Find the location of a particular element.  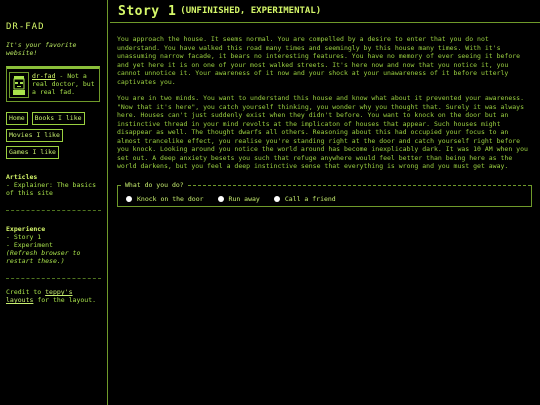

articles-list: - Explainer: The basics of this site is located at coordinates (53, 189).